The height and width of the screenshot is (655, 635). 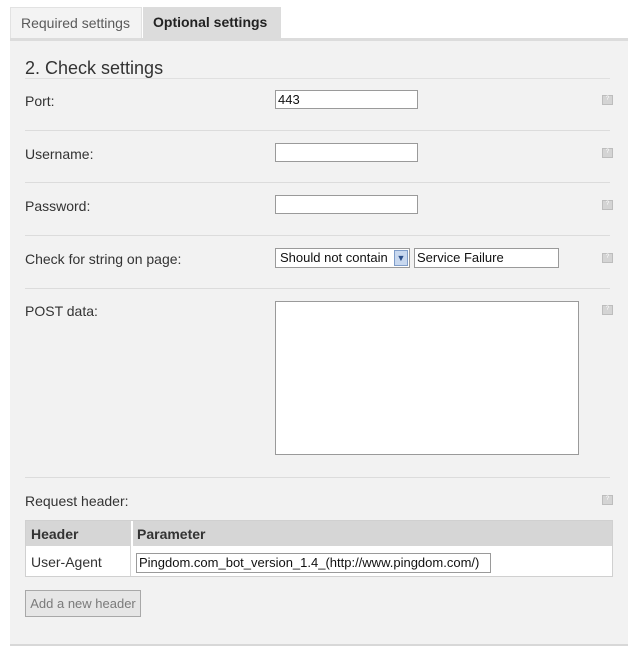 I want to click on column-header: Parameter, so click(x=171, y=534).